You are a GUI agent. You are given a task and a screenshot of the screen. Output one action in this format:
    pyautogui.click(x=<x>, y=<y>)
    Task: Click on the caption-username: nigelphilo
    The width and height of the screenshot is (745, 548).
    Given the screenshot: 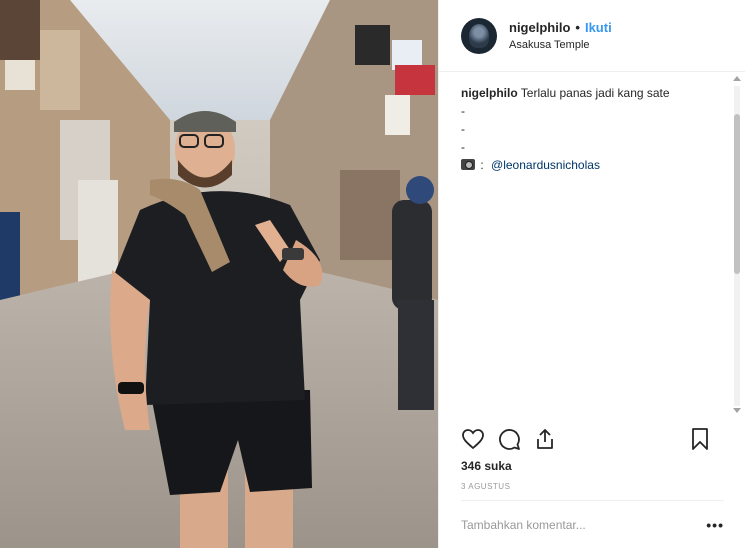 What is the action you would take?
    pyautogui.click(x=489, y=93)
    